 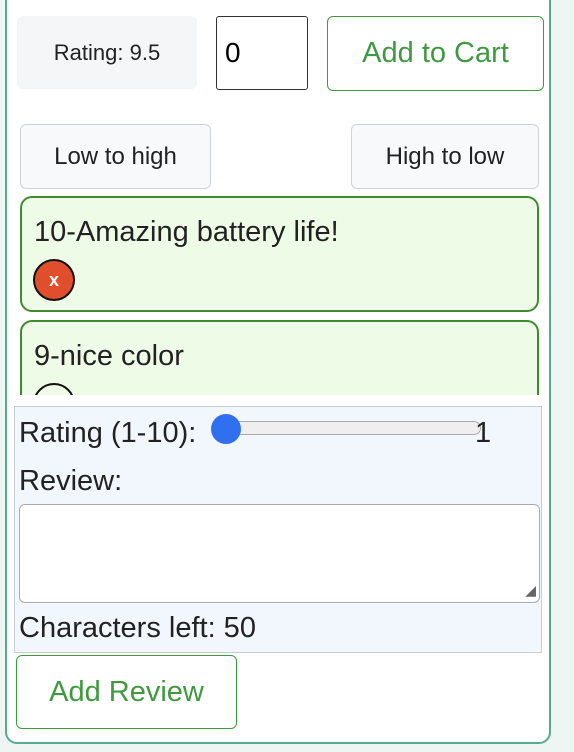 What do you see at coordinates (354, 428) in the screenshot?
I see `rating-slider-track` at bounding box center [354, 428].